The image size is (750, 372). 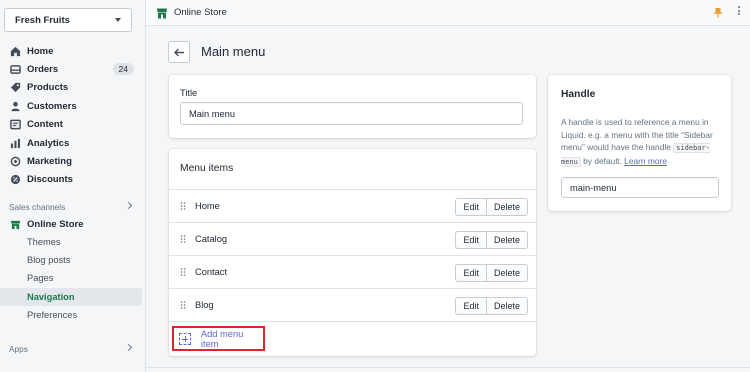 I want to click on sidebar-subitem-blog-posts: Blog posts, so click(x=71, y=260).